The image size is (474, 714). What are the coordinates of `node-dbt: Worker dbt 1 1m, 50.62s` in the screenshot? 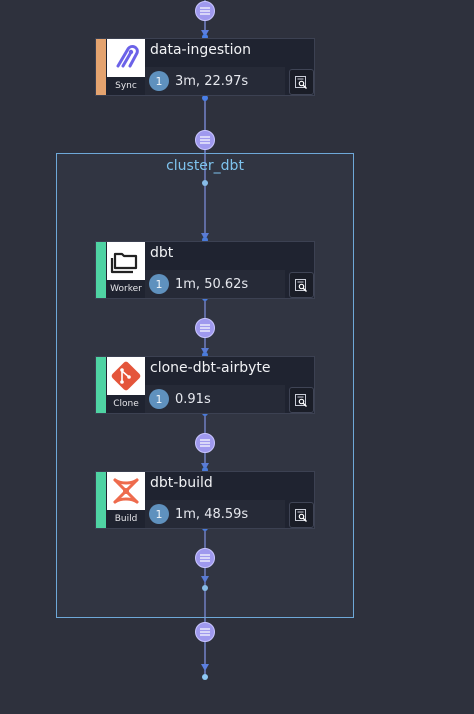 It's located at (205, 270).